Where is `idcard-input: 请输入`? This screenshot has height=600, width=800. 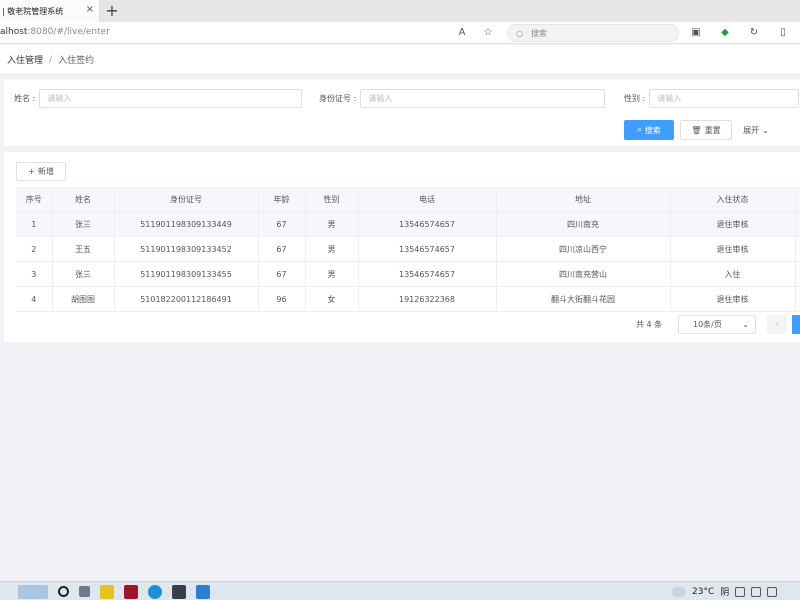
idcard-input: 请输入 is located at coordinates (483, 98).